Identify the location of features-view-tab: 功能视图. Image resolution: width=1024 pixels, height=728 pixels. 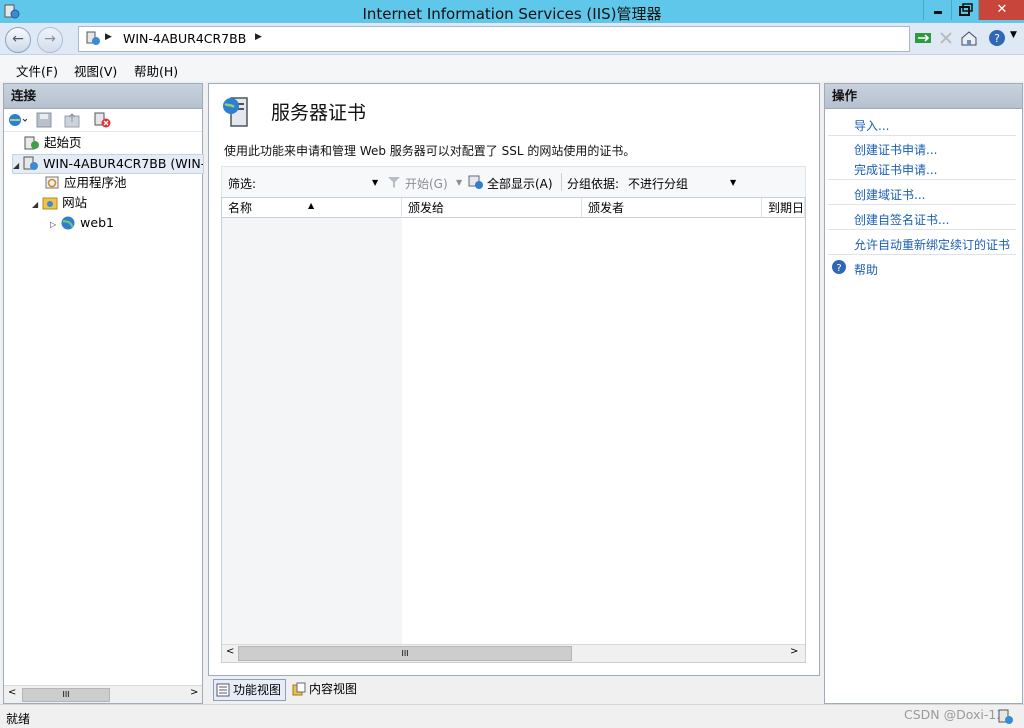
(250, 690).